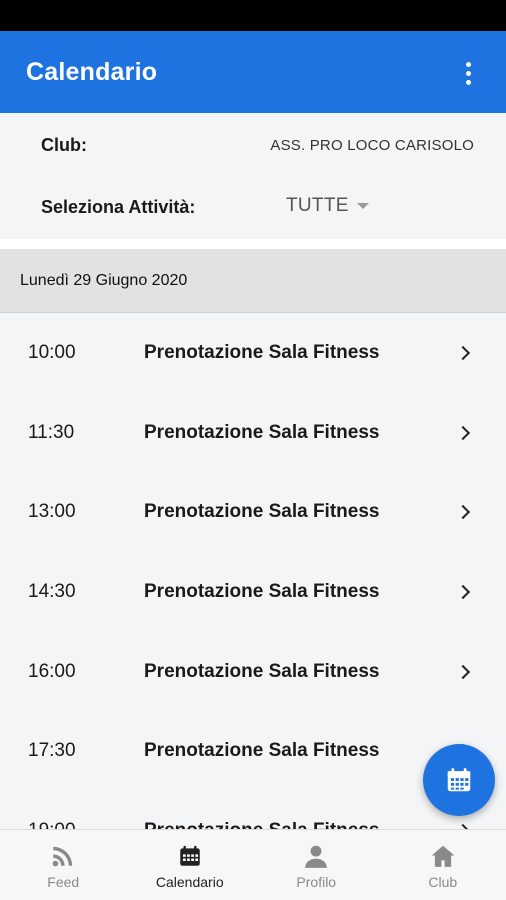  What do you see at coordinates (62, 856) in the screenshot?
I see `rss-feed-icon` at bounding box center [62, 856].